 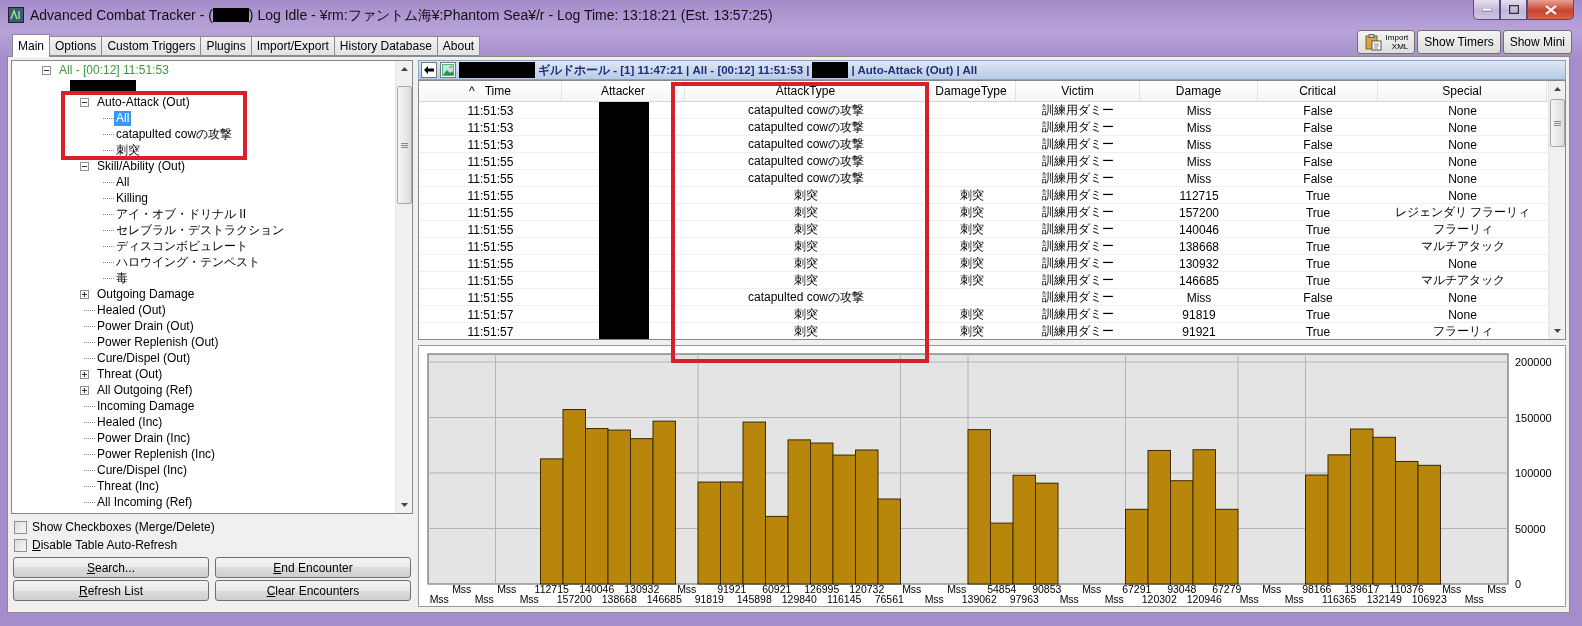 What do you see at coordinates (174, 134) in the screenshot?
I see `tree-item: catapulted cowの攻撃` at bounding box center [174, 134].